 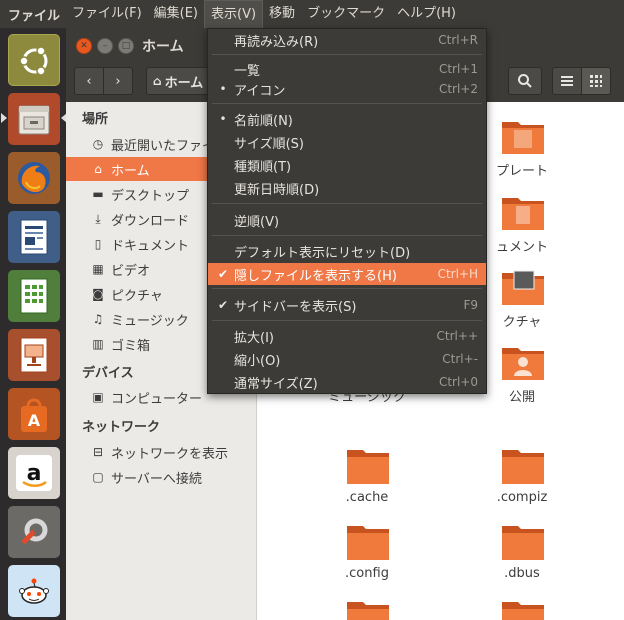 I want to click on folder-cache: .cache, so click(x=367, y=483).